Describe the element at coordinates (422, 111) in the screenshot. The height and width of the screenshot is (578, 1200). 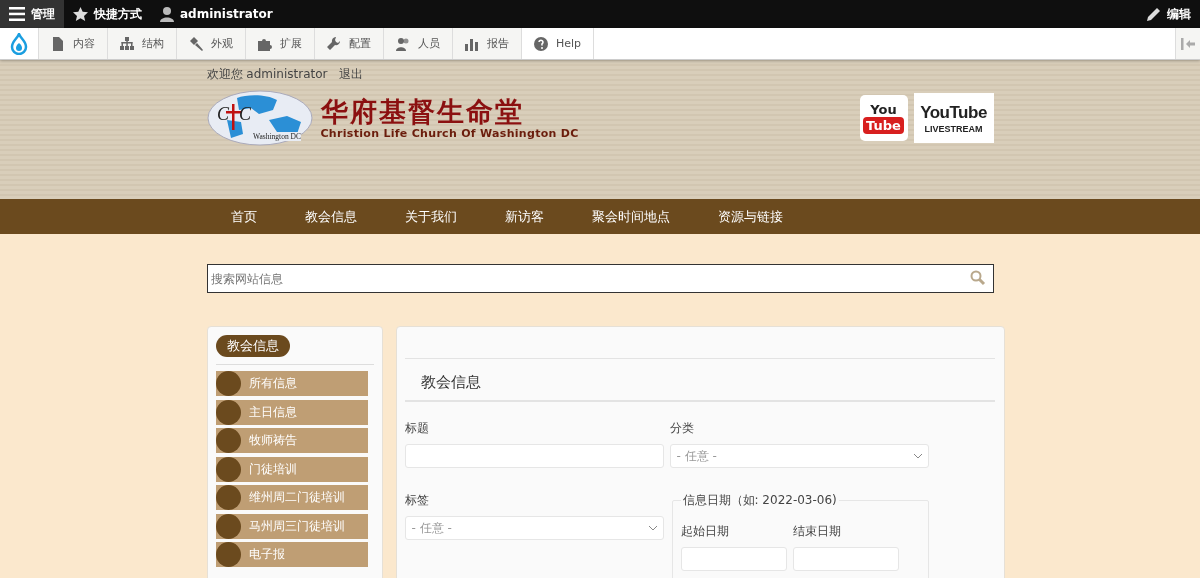
I see `site-title: 华府基督生命堂` at that location.